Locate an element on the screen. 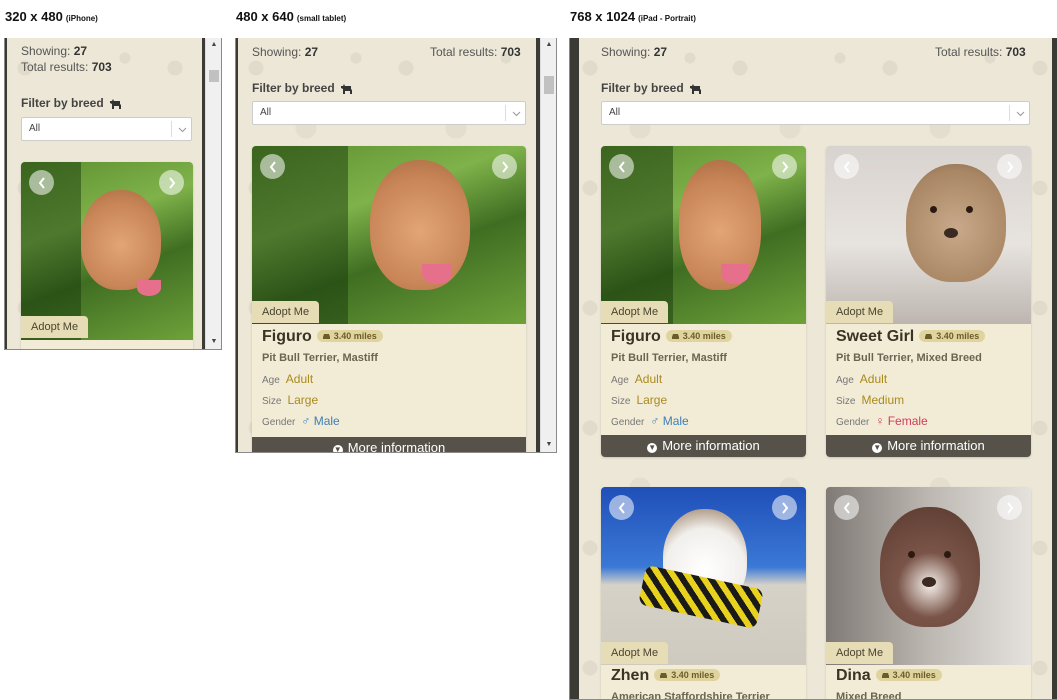 The image size is (1057, 700). dog-name: Figuro 3.40 miles is located at coordinates (322, 337).